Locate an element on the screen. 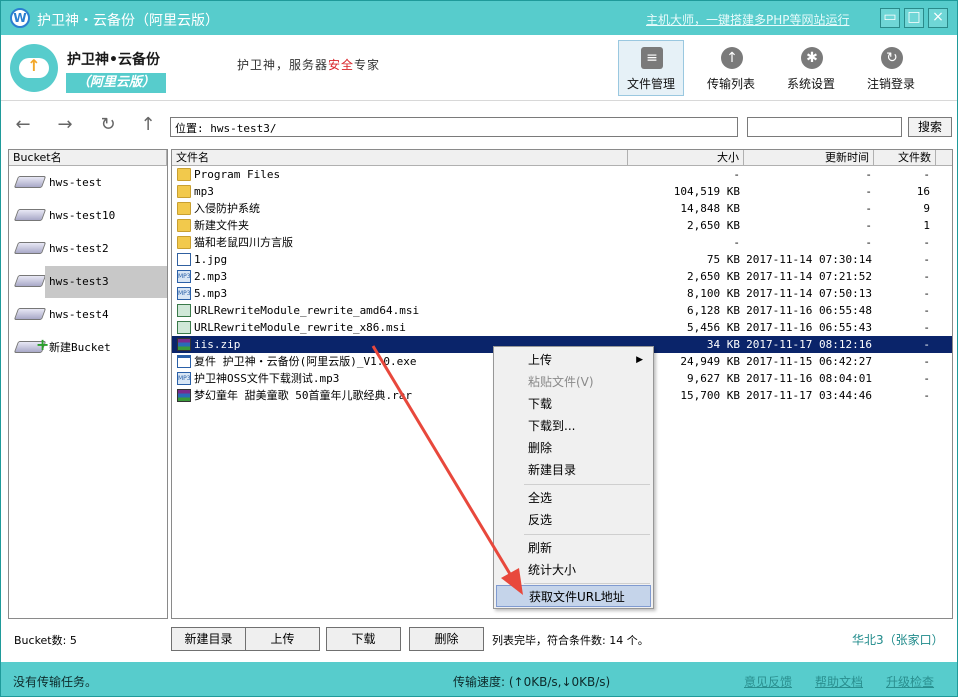 The height and width of the screenshot is (697, 958). file-name: Program Files is located at coordinates (237, 174).